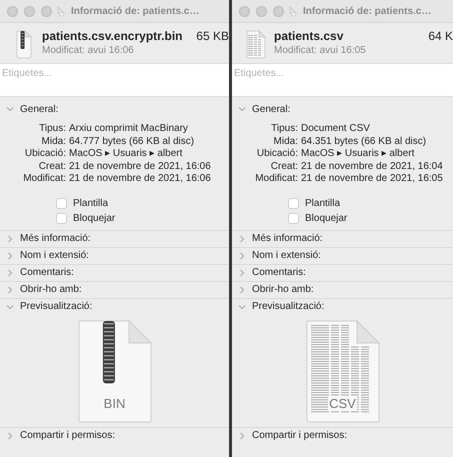 This screenshot has width=453, height=457. What do you see at coordinates (309, 36) in the screenshot?
I see `file-name: patients.csv` at bounding box center [309, 36].